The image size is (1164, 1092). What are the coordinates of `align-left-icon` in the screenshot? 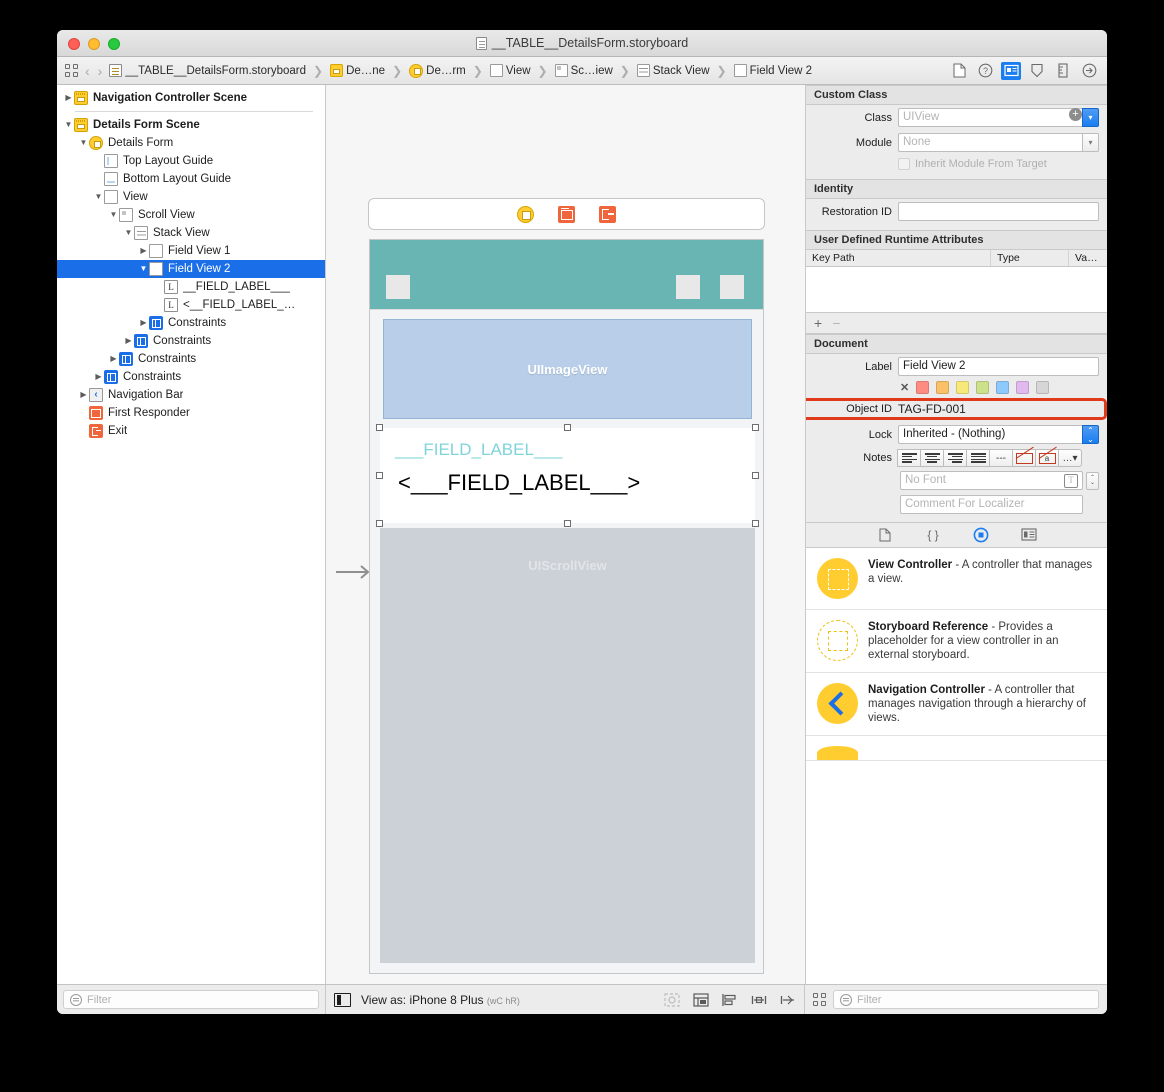 It's located at (909, 458).